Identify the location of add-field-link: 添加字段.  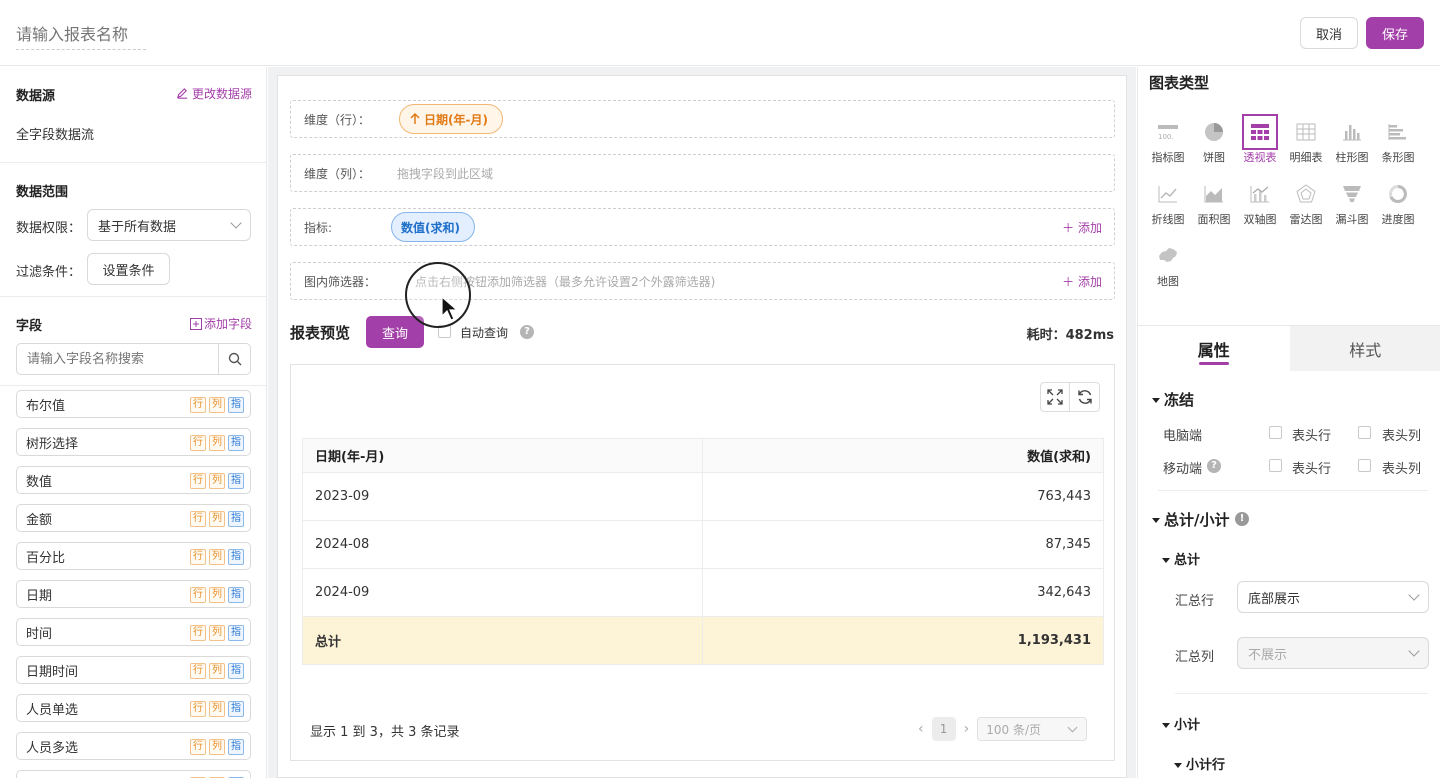
(221, 323).